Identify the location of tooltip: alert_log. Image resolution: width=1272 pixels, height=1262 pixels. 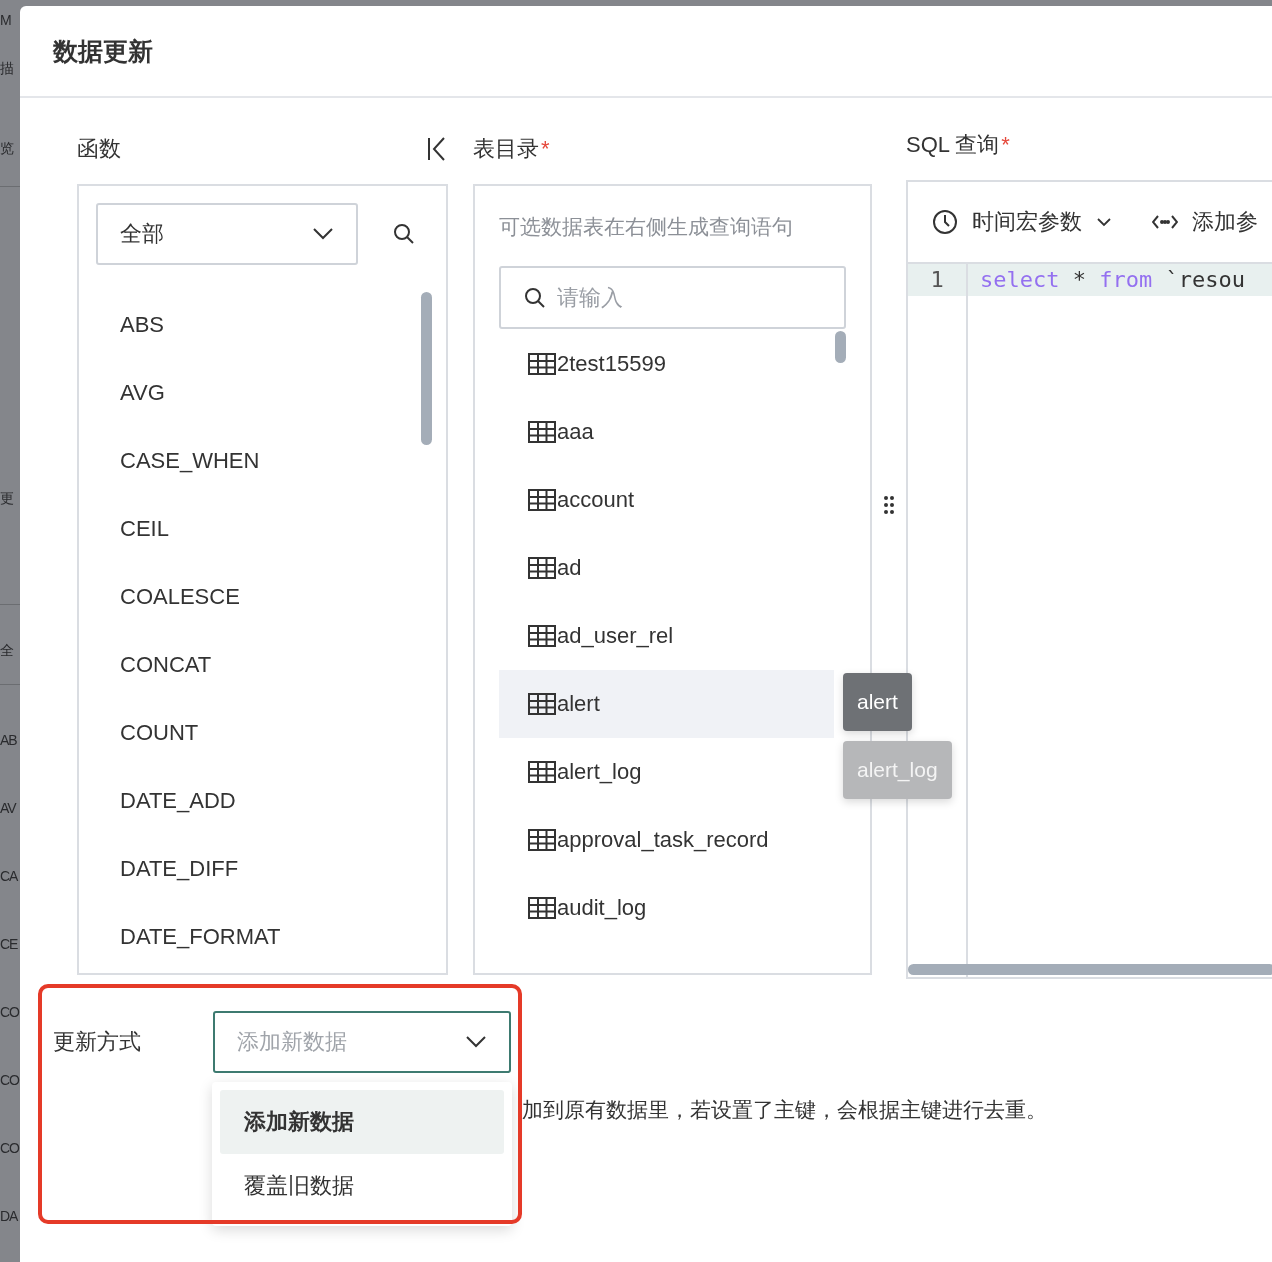
(897, 770).